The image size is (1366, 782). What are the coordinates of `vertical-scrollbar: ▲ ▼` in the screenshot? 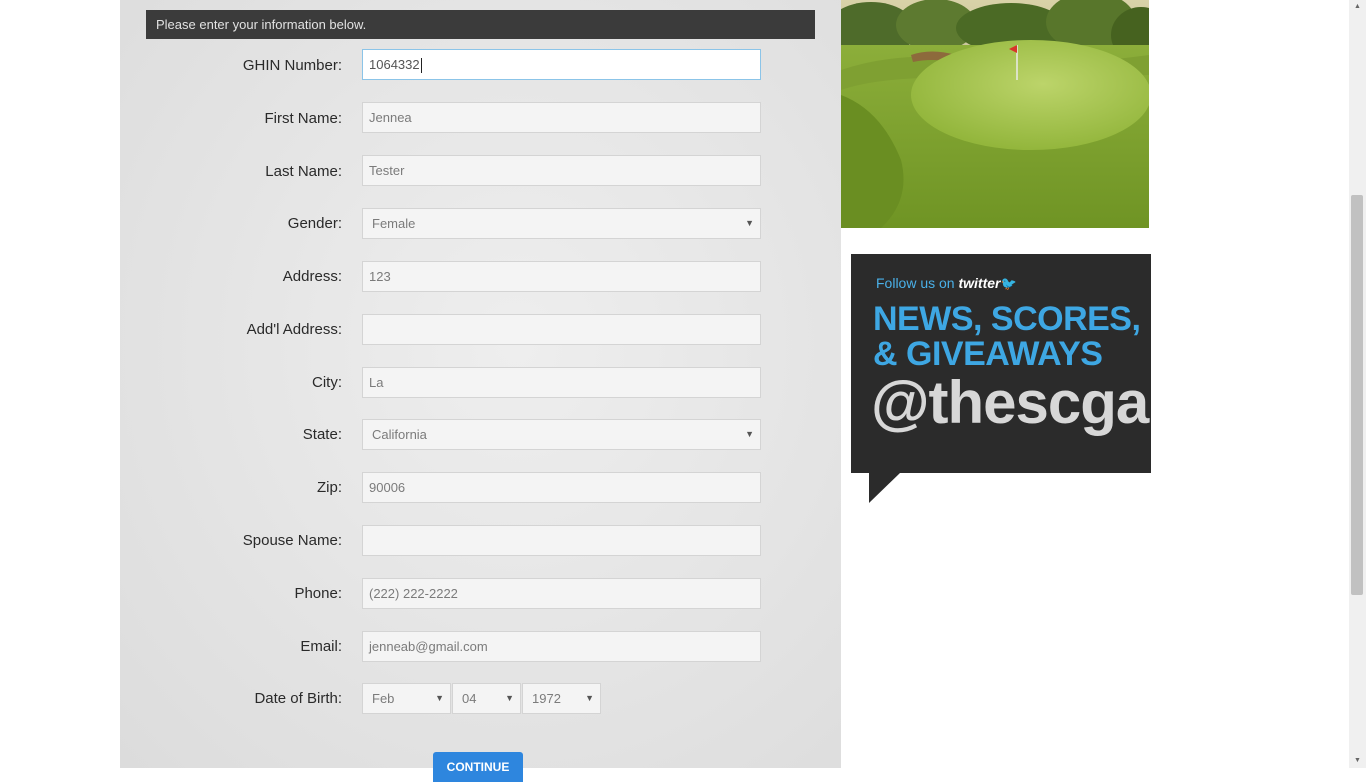 It's located at (1357, 384).